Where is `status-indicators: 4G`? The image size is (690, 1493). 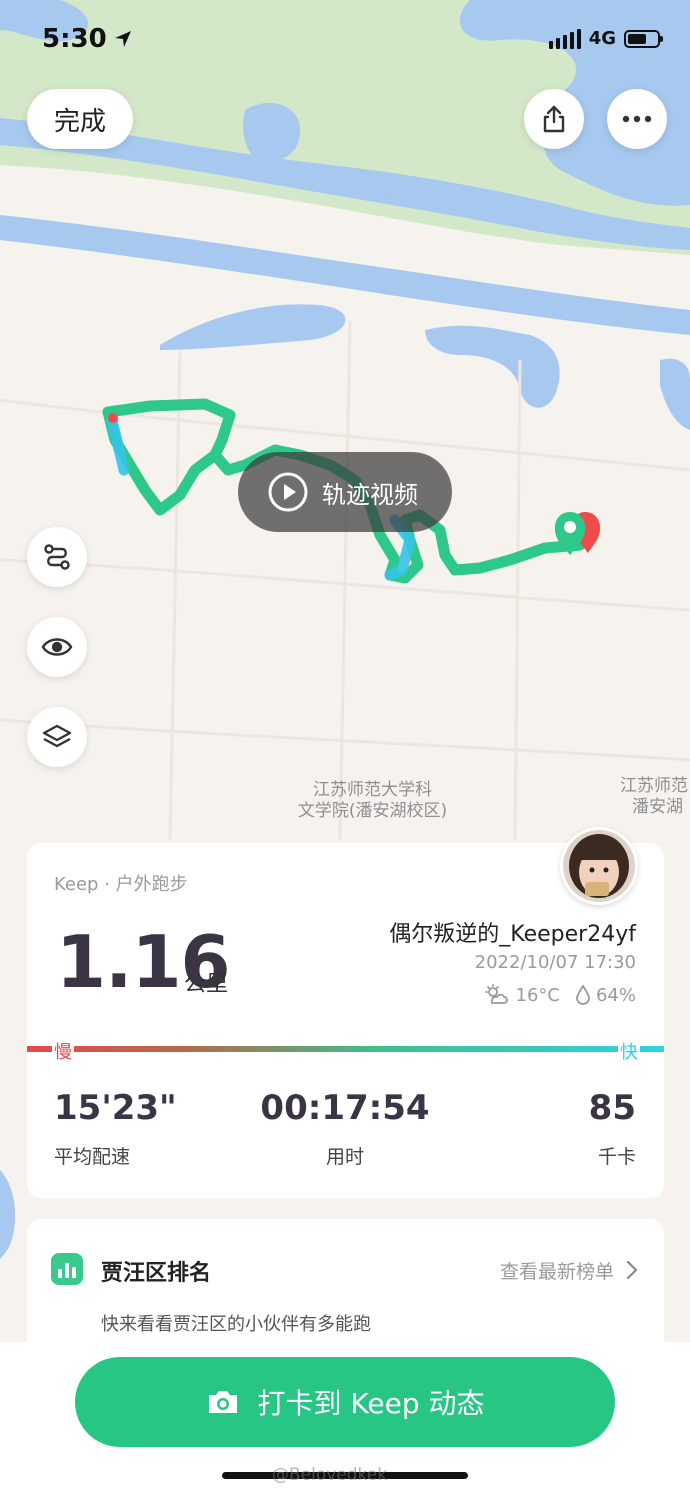 status-indicators: 4G is located at coordinates (605, 38).